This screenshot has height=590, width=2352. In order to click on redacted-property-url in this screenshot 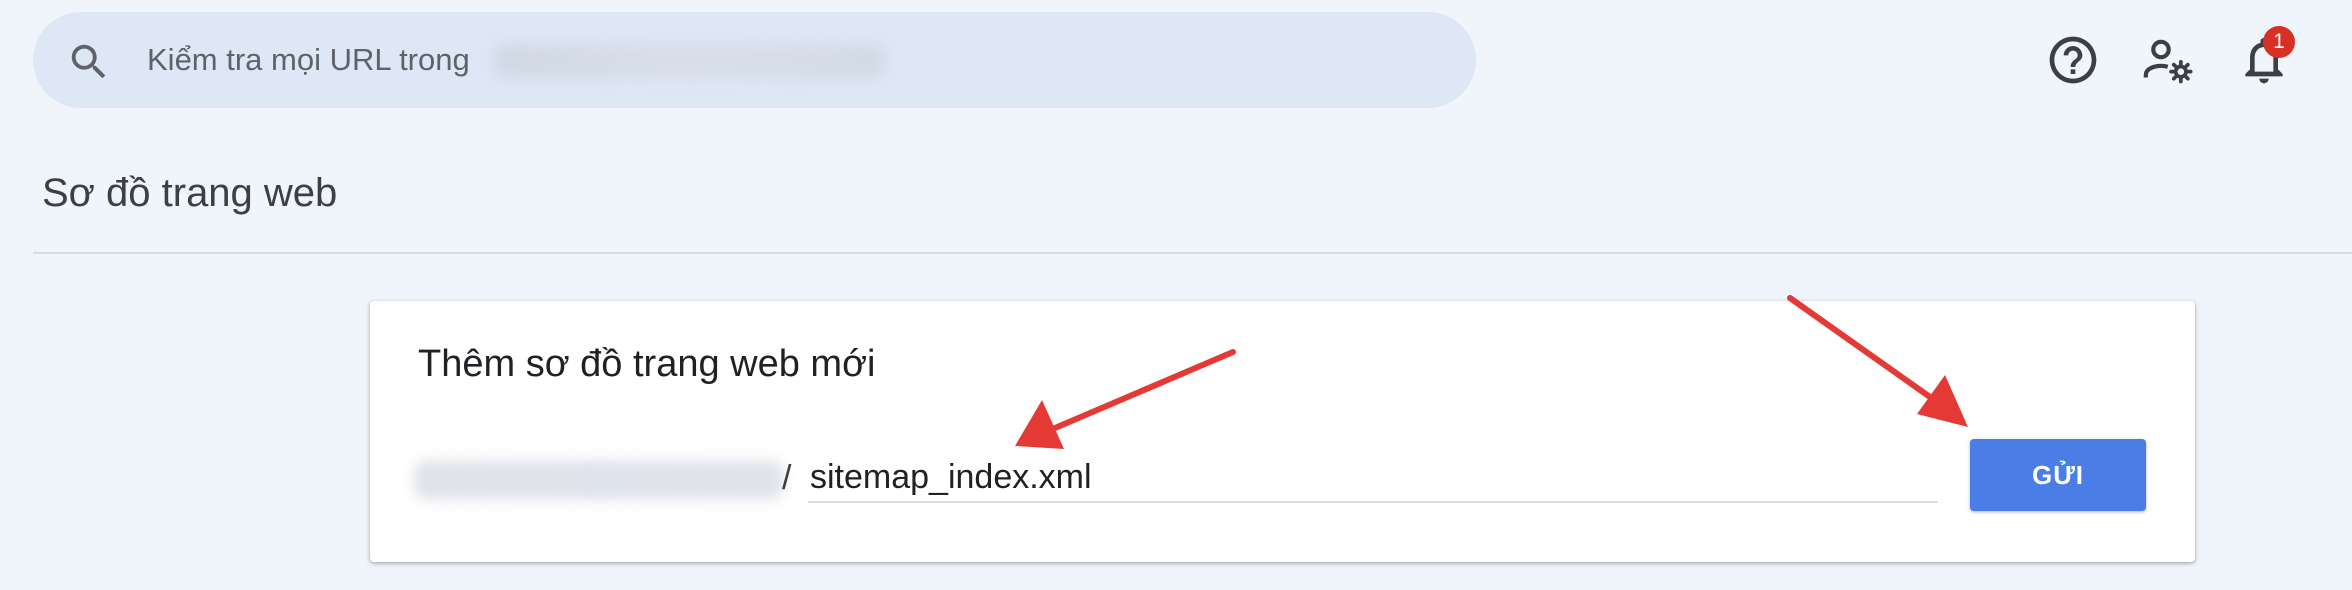, I will do `click(690, 61)`.